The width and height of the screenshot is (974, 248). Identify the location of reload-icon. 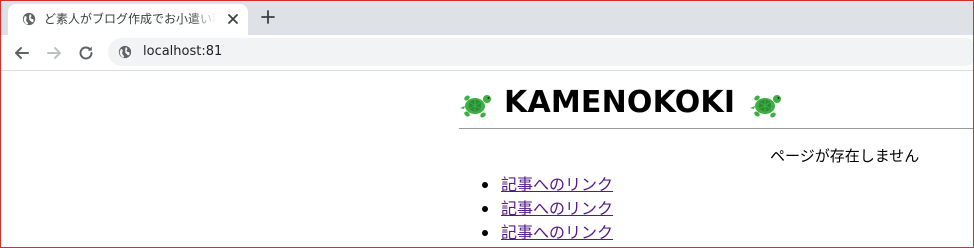
(86, 53).